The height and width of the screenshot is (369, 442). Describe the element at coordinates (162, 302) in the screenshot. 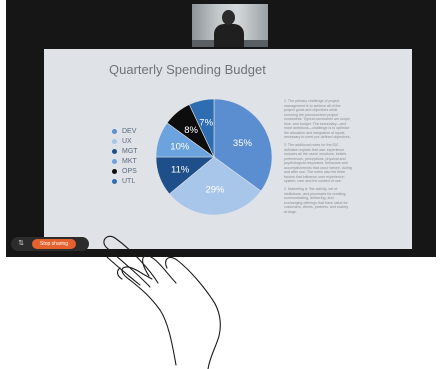

I see `hand-tap-gesture` at that location.